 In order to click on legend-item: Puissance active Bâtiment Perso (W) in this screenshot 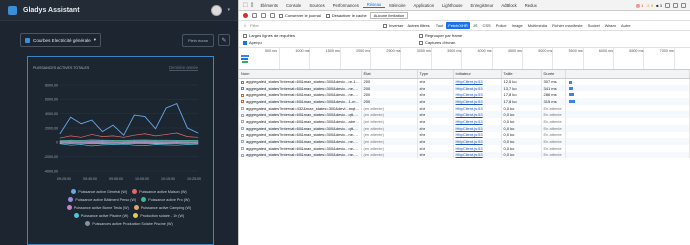, I will do `click(102, 199)`.